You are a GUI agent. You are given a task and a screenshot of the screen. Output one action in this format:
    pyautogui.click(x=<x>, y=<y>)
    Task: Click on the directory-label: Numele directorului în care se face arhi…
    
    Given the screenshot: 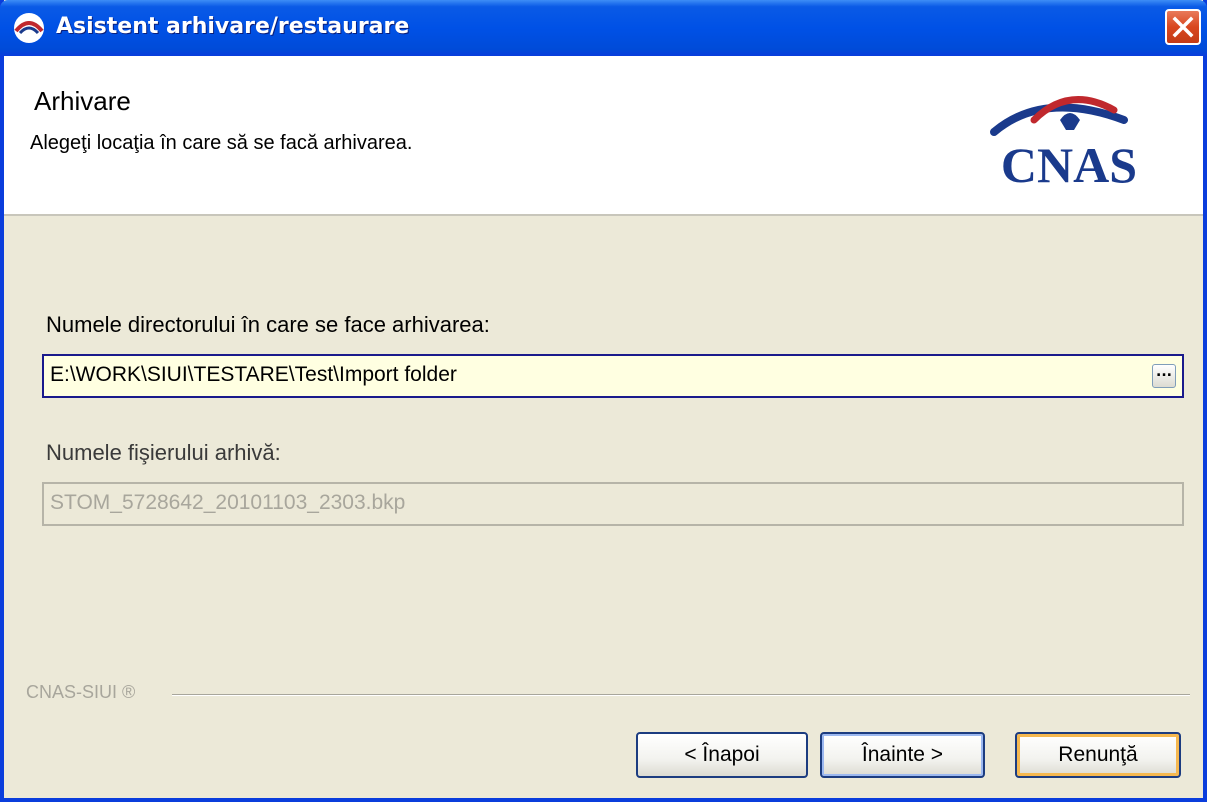 What is the action you would take?
    pyautogui.click(x=268, y=324)
    